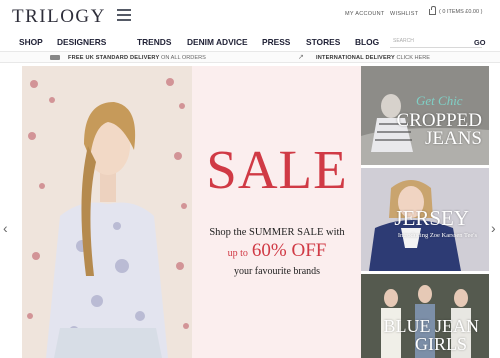  I want to click on cart-link: ( 0 ITEMS £0.00 ), so click(456, 10).